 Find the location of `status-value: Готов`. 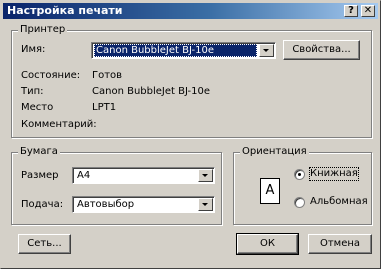

status-value: Готов is located at coordinates (107, 75).